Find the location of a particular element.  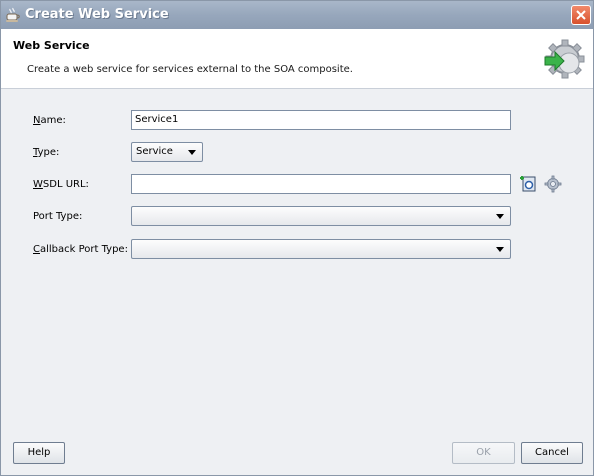

service-explorer-icon is located at coordinates (553, 184).